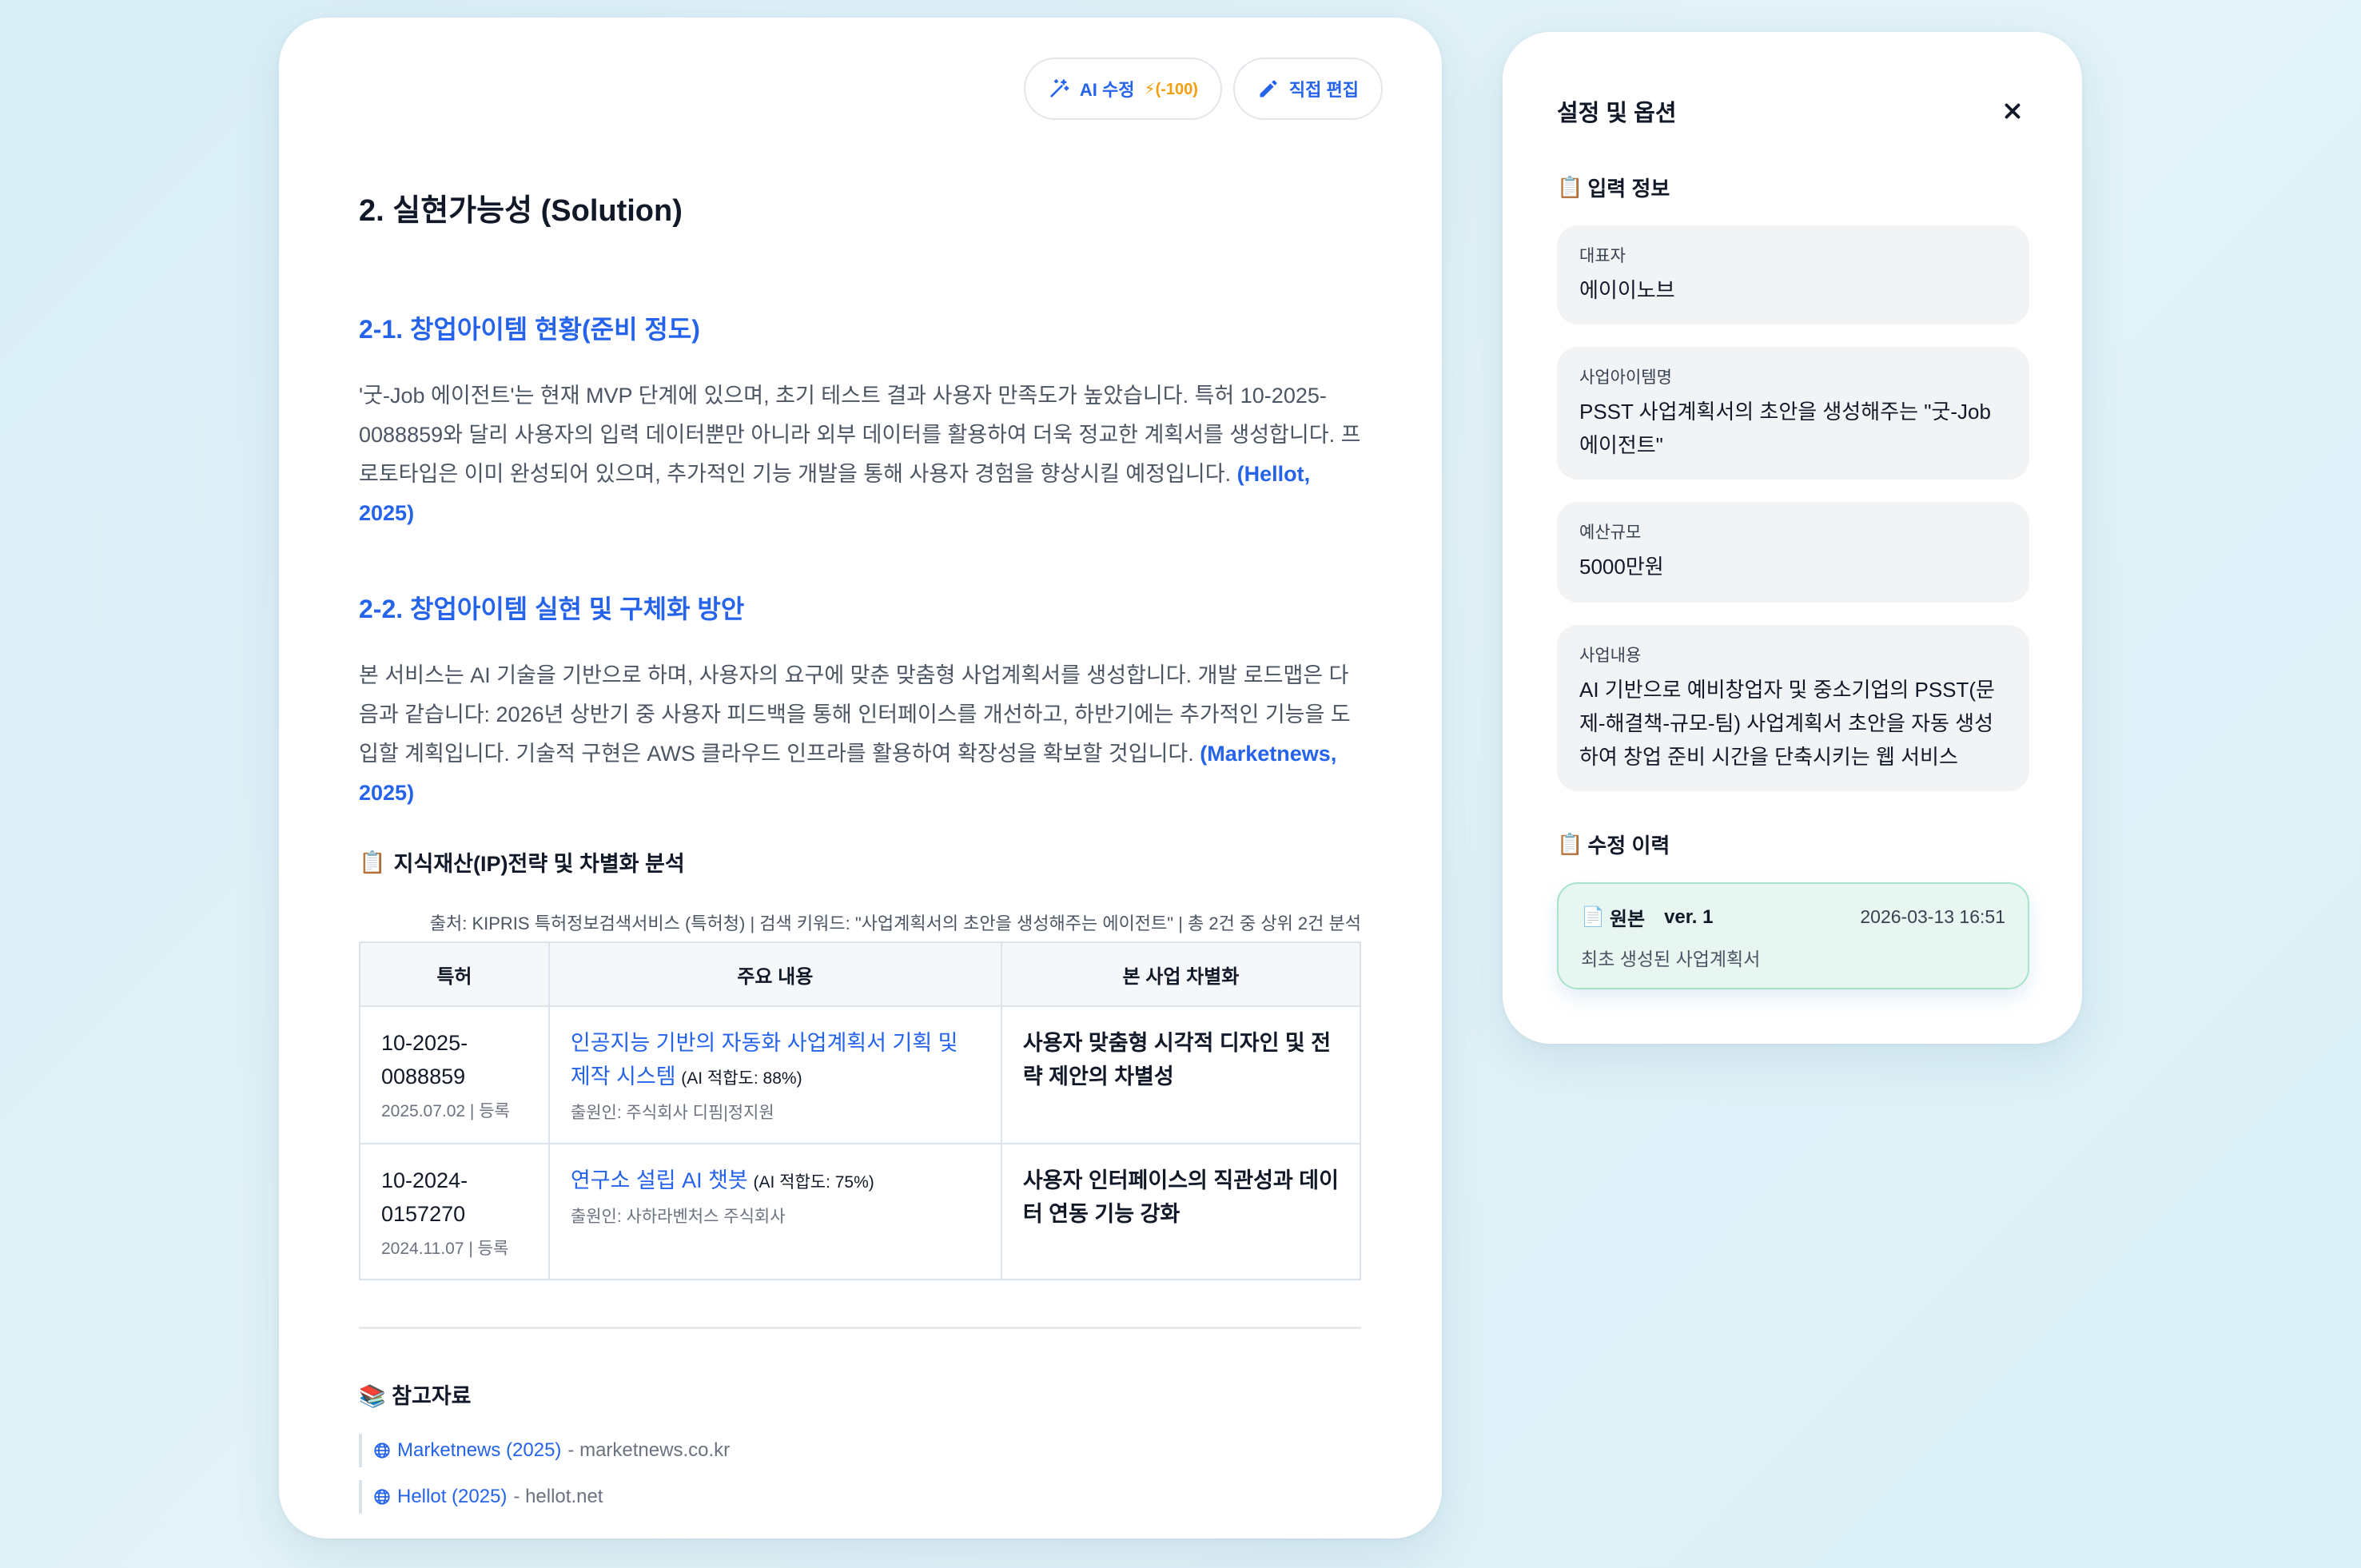  What do you see at coordinates (1793, 274) in the screenshot?
I see `field-representative: 대표자 에이이노브` at bounding box center [1793, 274].